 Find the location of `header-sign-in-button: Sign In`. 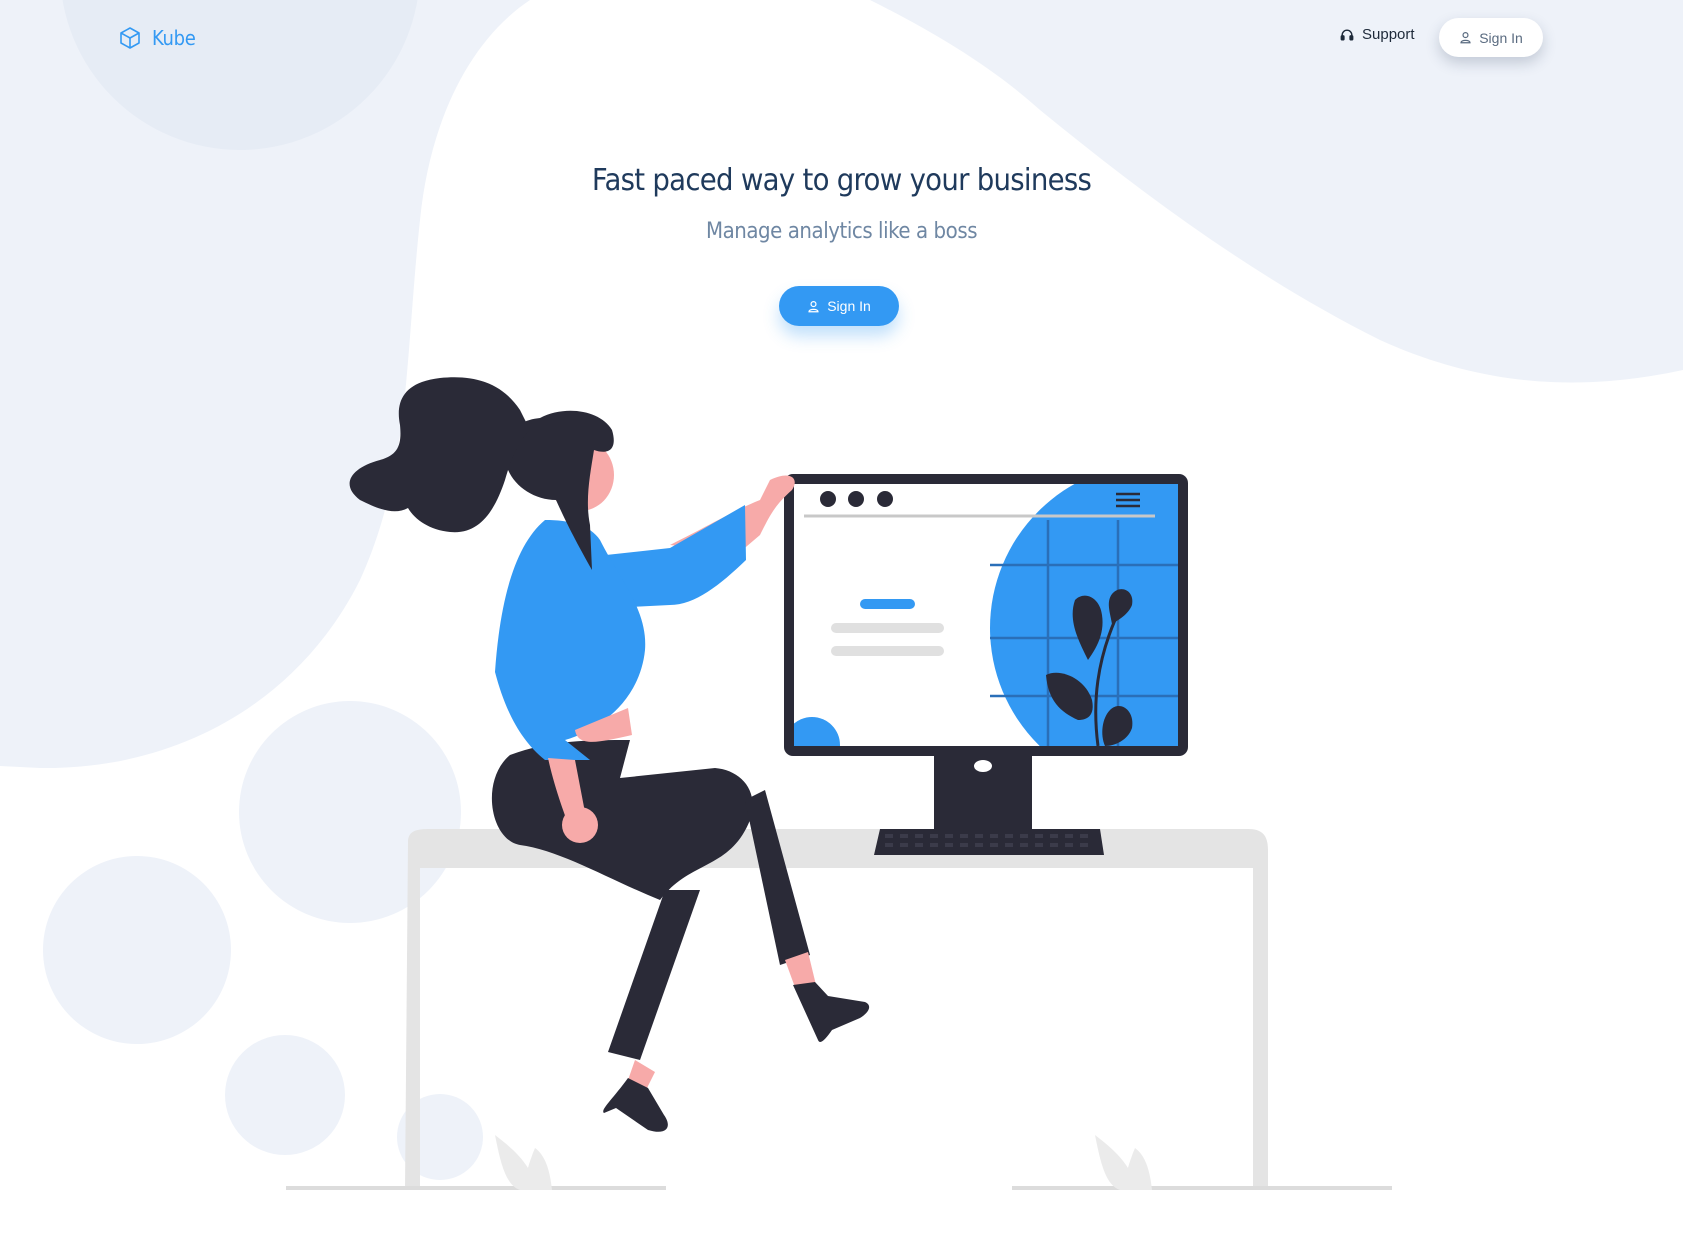

header-sign-in-button: Sign In is located at coordinates (1491, 37).